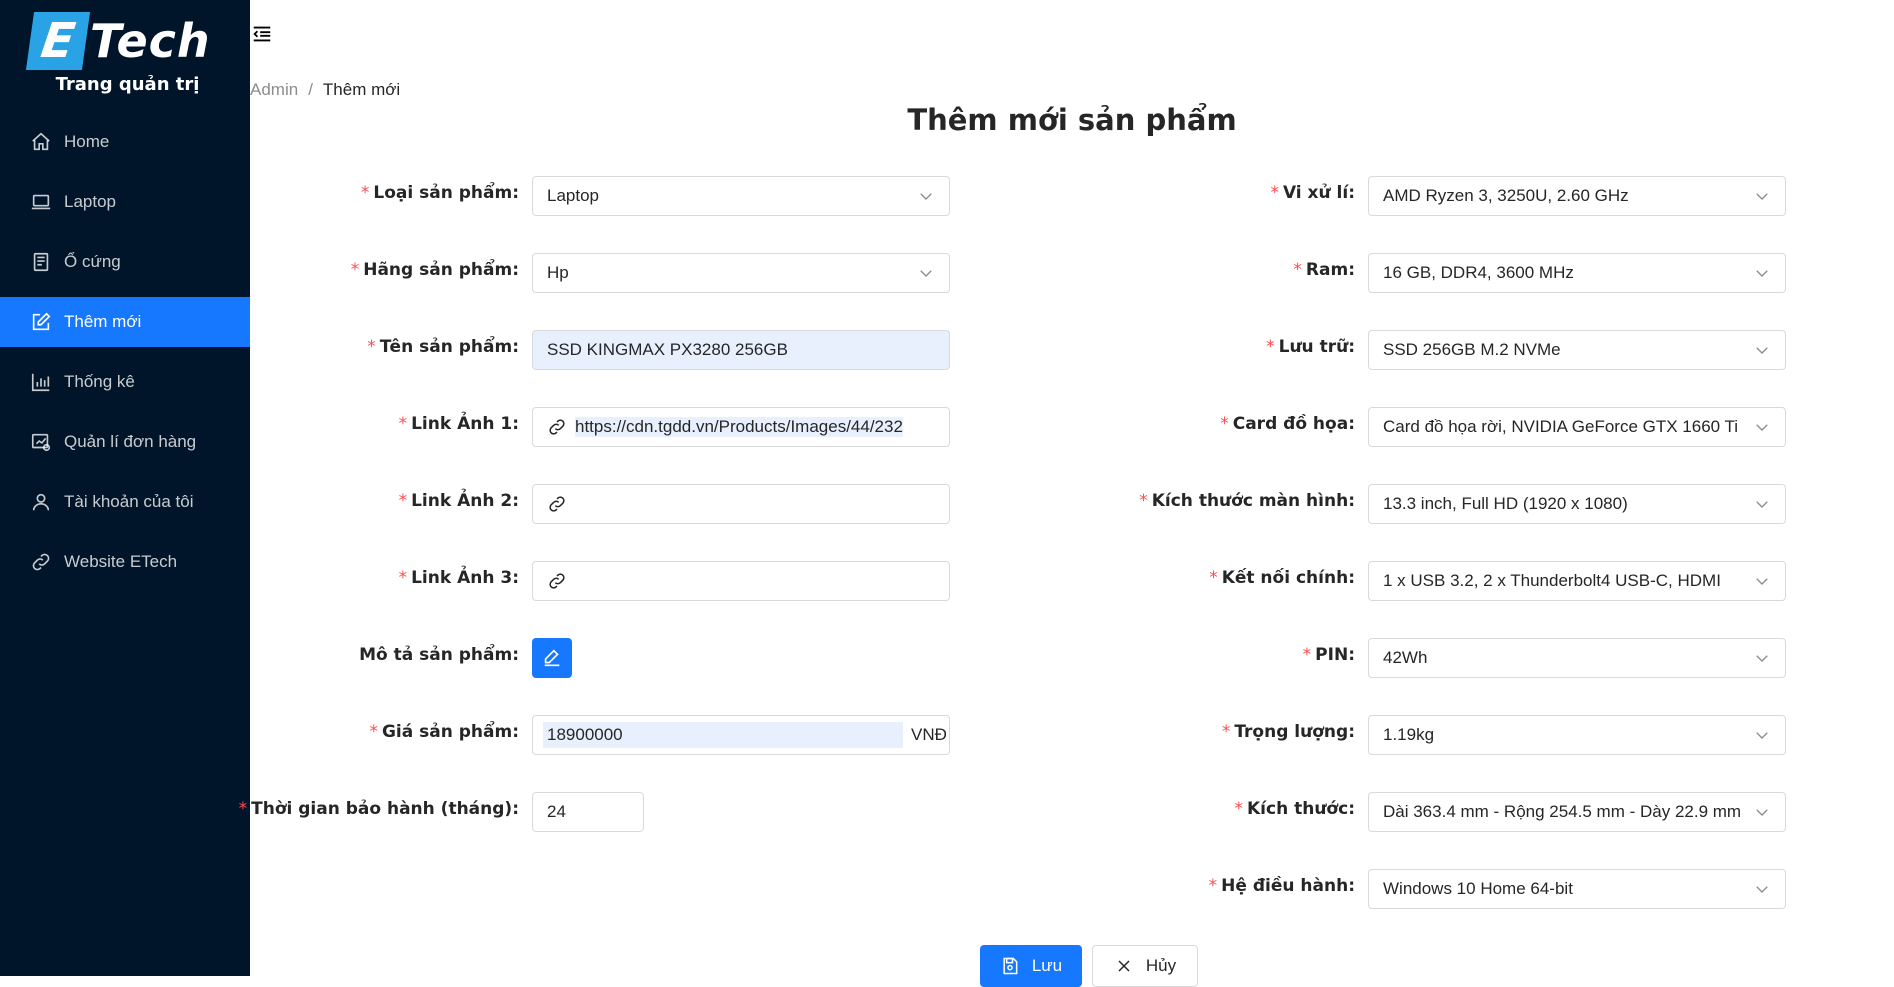  Describe the element at coordinates (1247, 501) in the screenshot. I see `screen-label: * Kích thước màn hình:` at that location.